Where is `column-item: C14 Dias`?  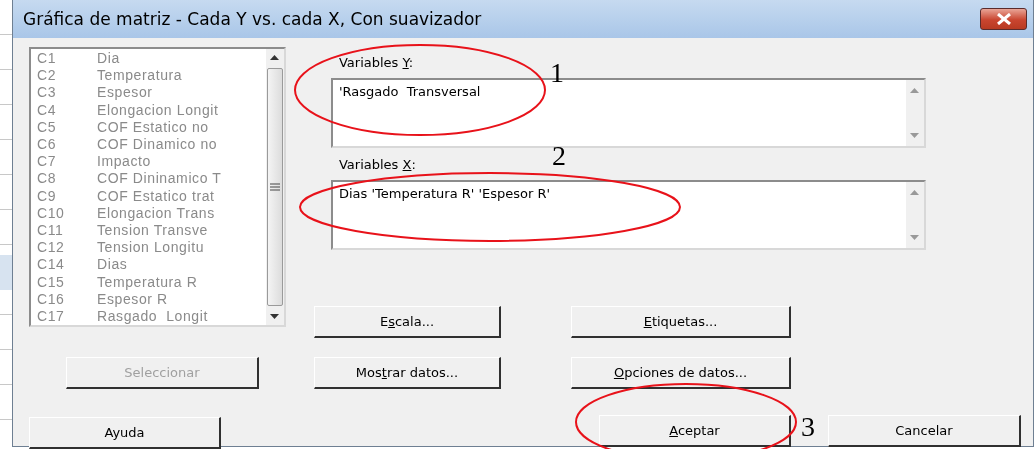 column-item: C14 Dias is located at coordinates (151, 265).